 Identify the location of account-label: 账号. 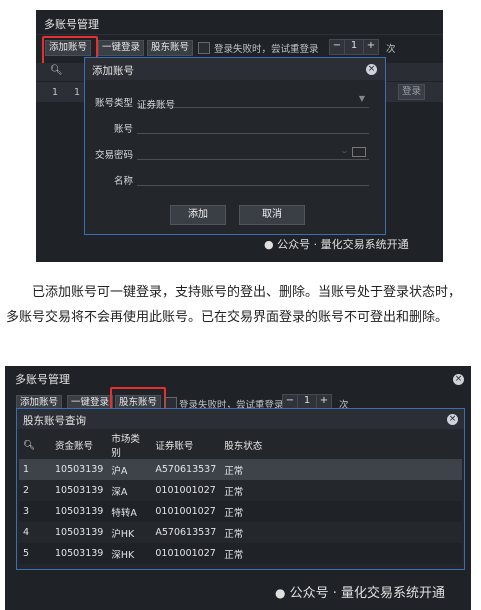
(123, 129).